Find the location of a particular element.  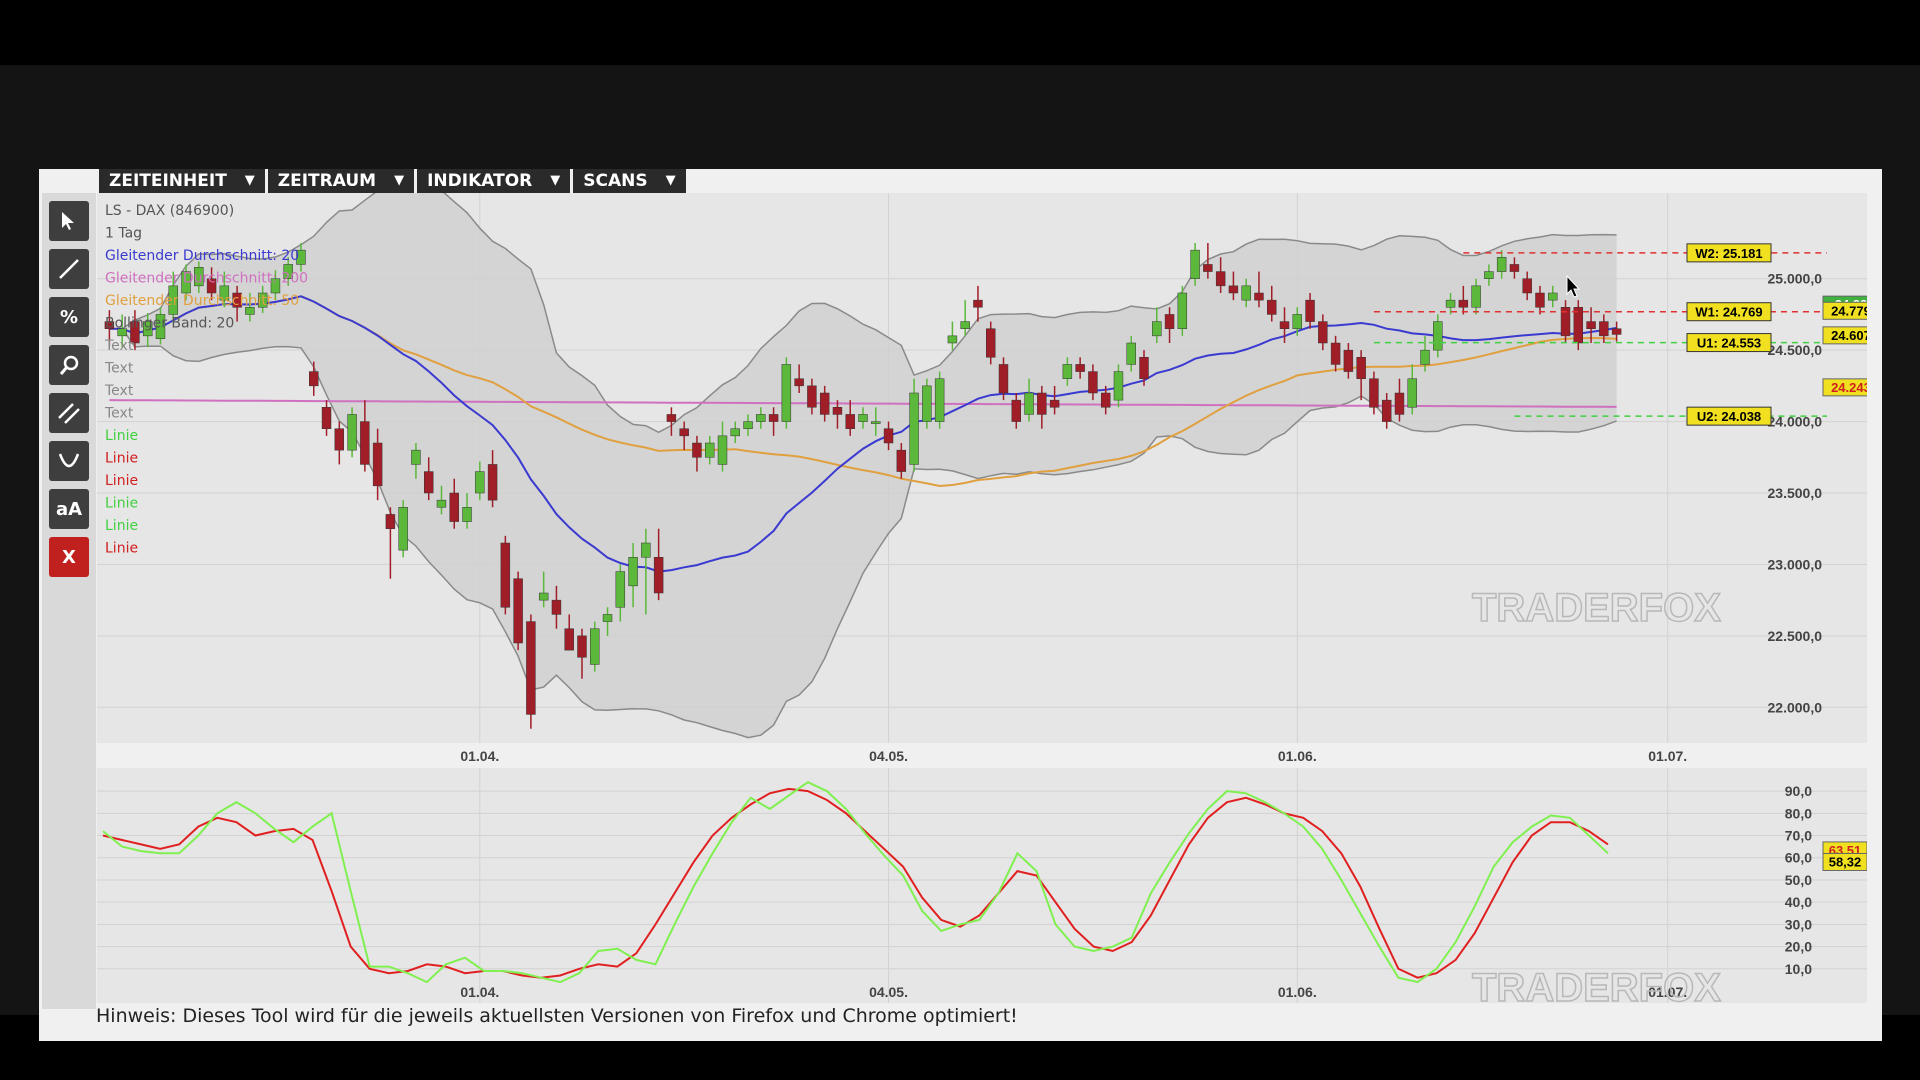

drawing-toolbar: % aA X is located at coordinates (69, 601).